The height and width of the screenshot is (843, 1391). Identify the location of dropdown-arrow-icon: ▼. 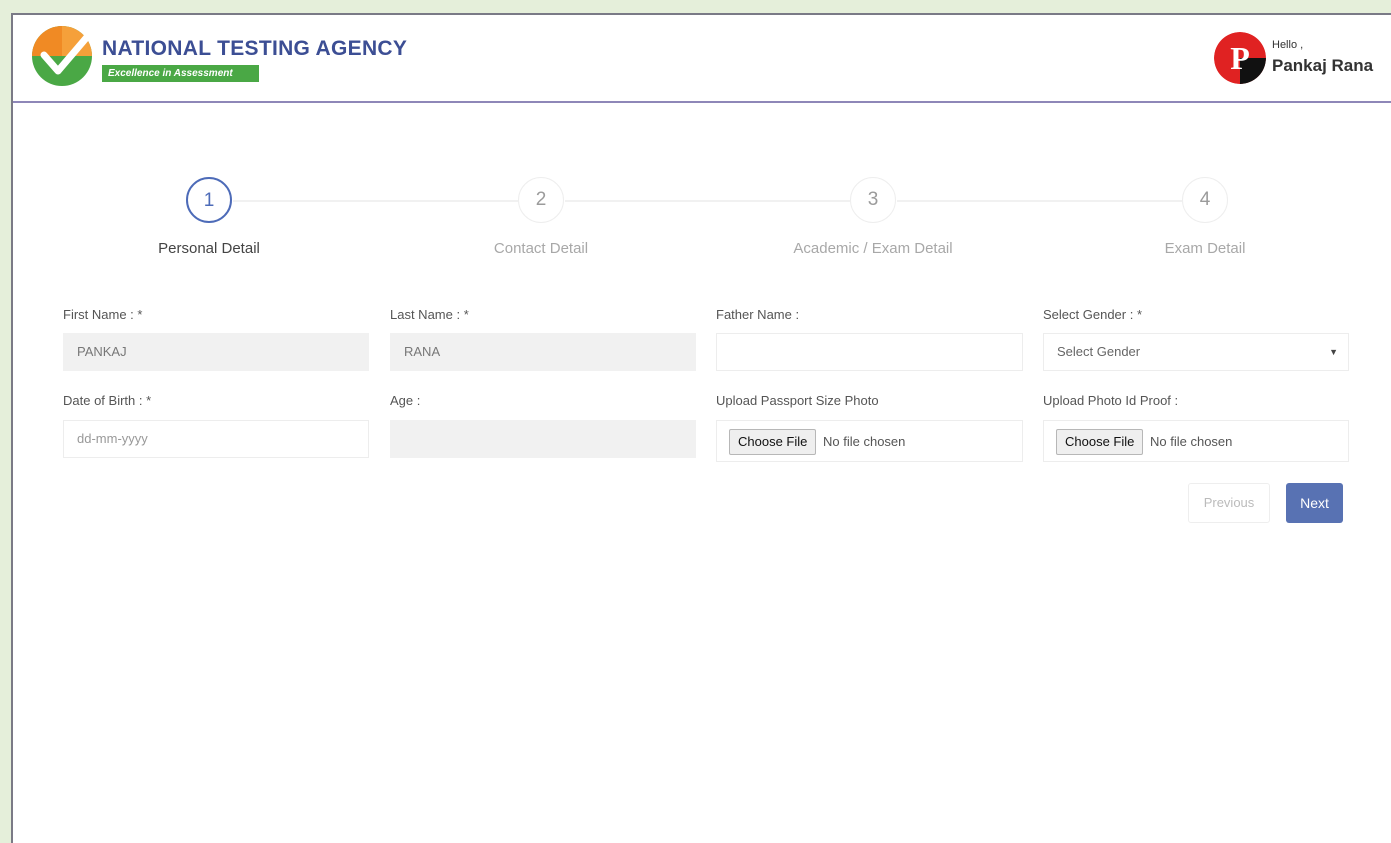
(1333, 352).